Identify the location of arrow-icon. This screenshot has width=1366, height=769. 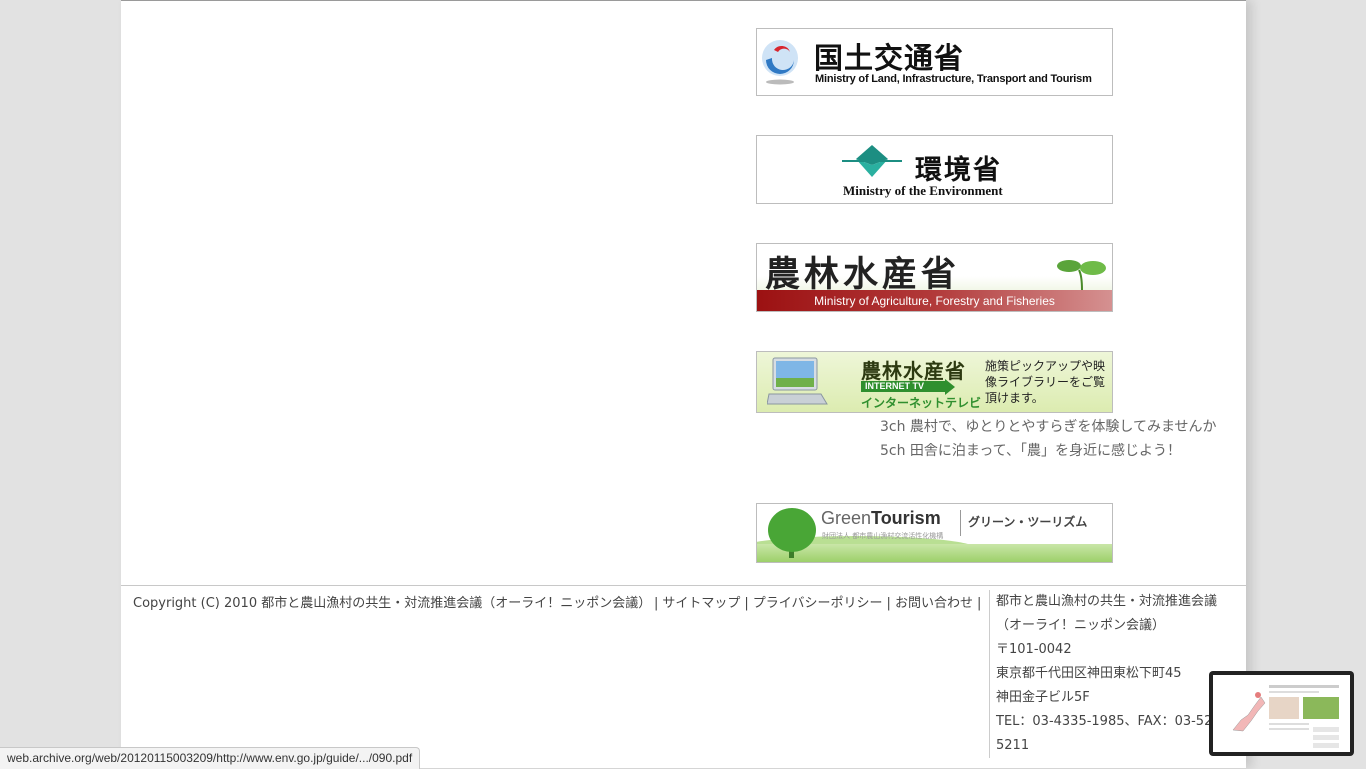
(950, 387).